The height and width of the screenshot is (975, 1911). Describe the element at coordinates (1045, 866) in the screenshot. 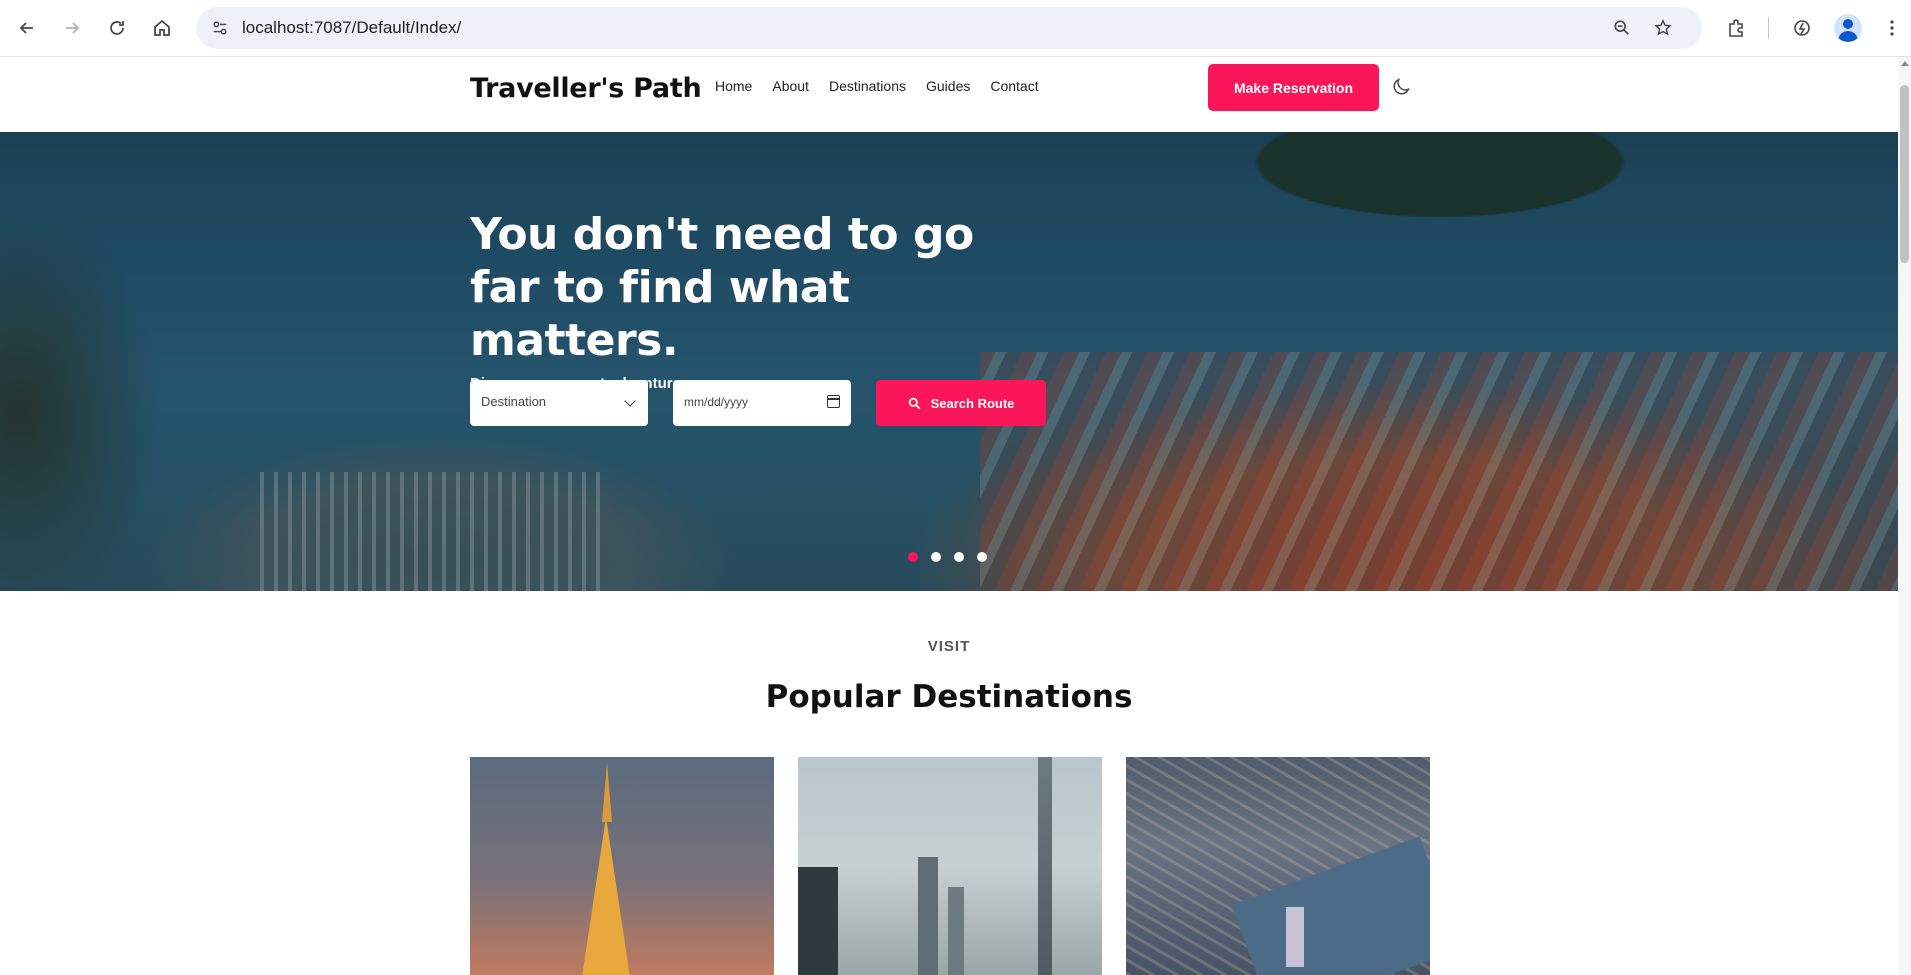

I see `burj-khalifa-image` at that location.